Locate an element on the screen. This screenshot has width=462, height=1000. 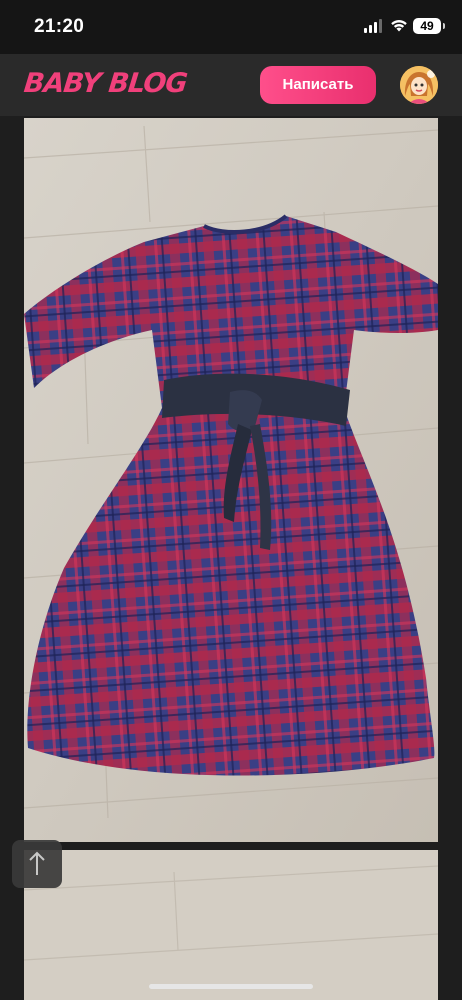
status-bar: 21:20 49 is located at coordinates (231, 27).